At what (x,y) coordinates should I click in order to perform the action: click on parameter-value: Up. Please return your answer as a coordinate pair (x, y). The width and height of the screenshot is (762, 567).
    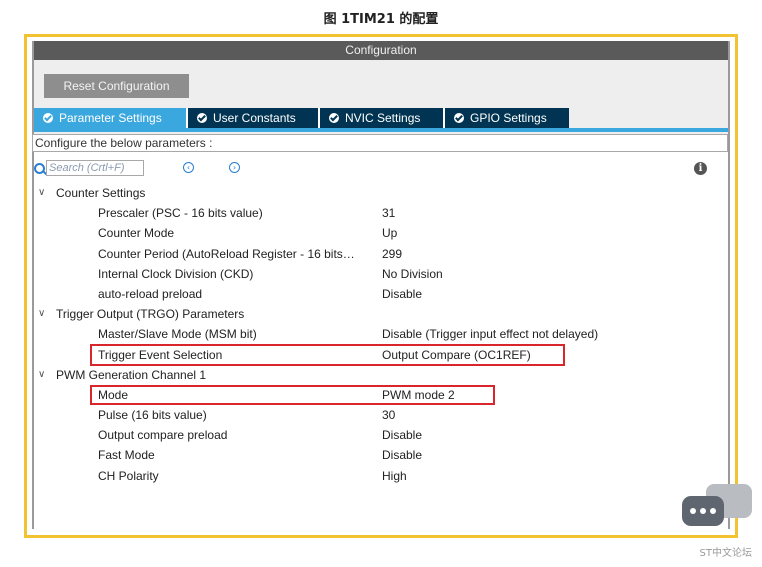
    Looking at the image, I should click on (390, 233).